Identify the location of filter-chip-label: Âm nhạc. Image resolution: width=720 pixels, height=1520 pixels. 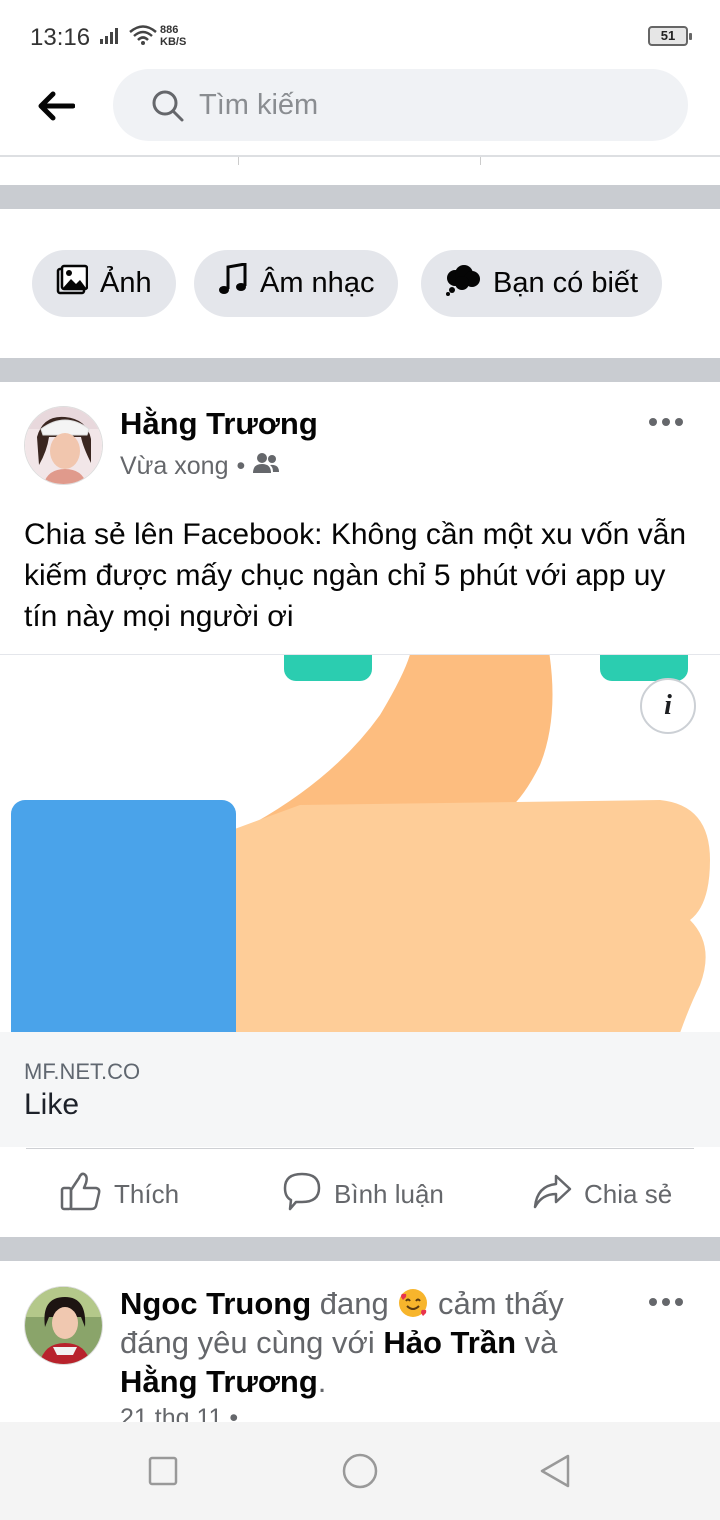
(317, 283).